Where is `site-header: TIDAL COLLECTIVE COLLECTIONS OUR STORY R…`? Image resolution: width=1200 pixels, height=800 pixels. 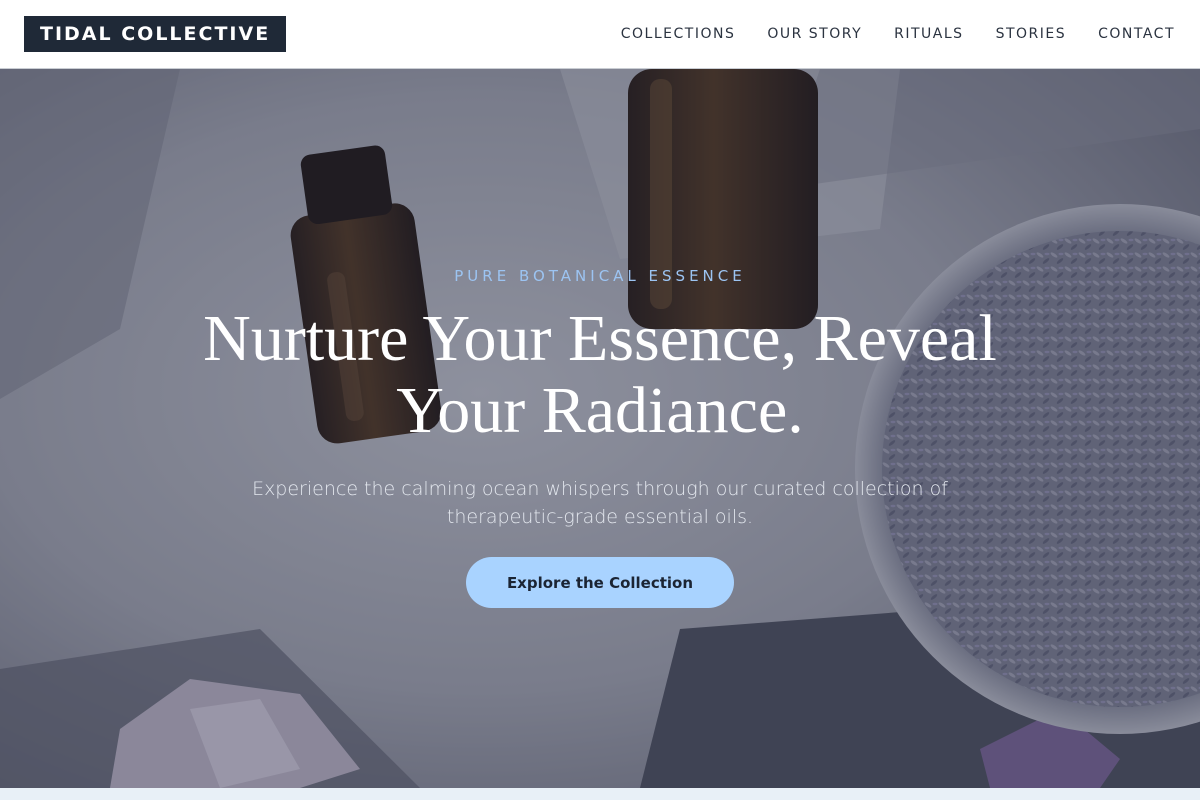 site-header: TIDAL COLLECTIVE COLLECTIONS OUR STORY R… is located at coordinates (600, 34).